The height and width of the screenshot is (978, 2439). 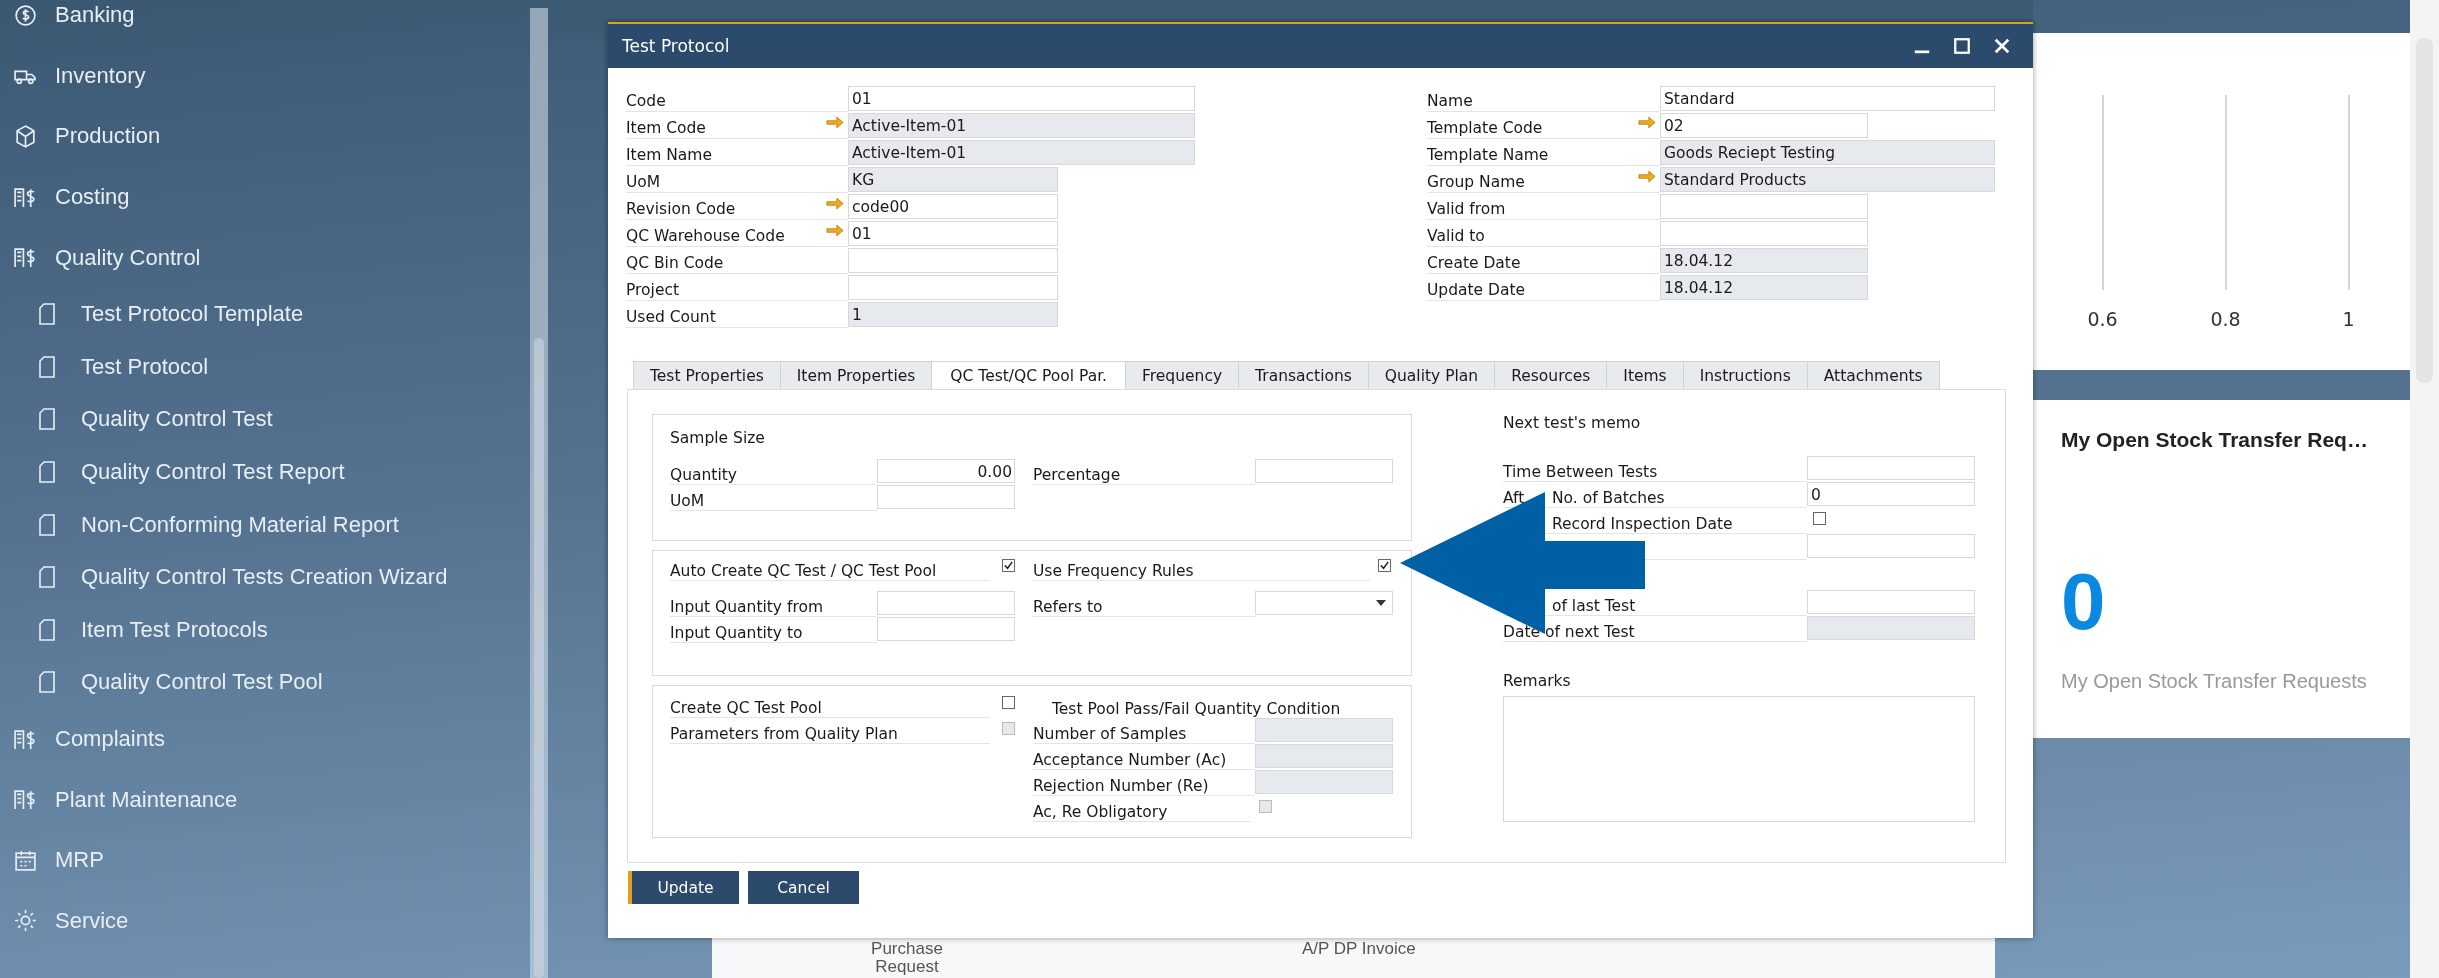 What do you see at coordinates (1873, 375) in the screenshot?
I see `tab: Attachments` at bounding box center [1873, 375].